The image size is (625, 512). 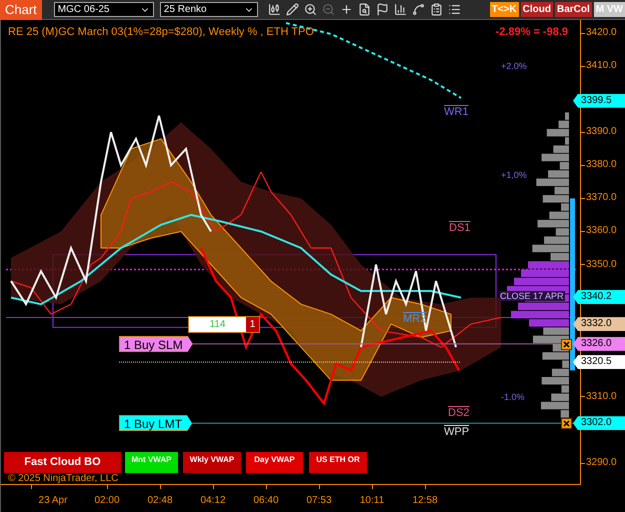 I want to click on time-tick-label: 04:12, so click(x=213, y=501).